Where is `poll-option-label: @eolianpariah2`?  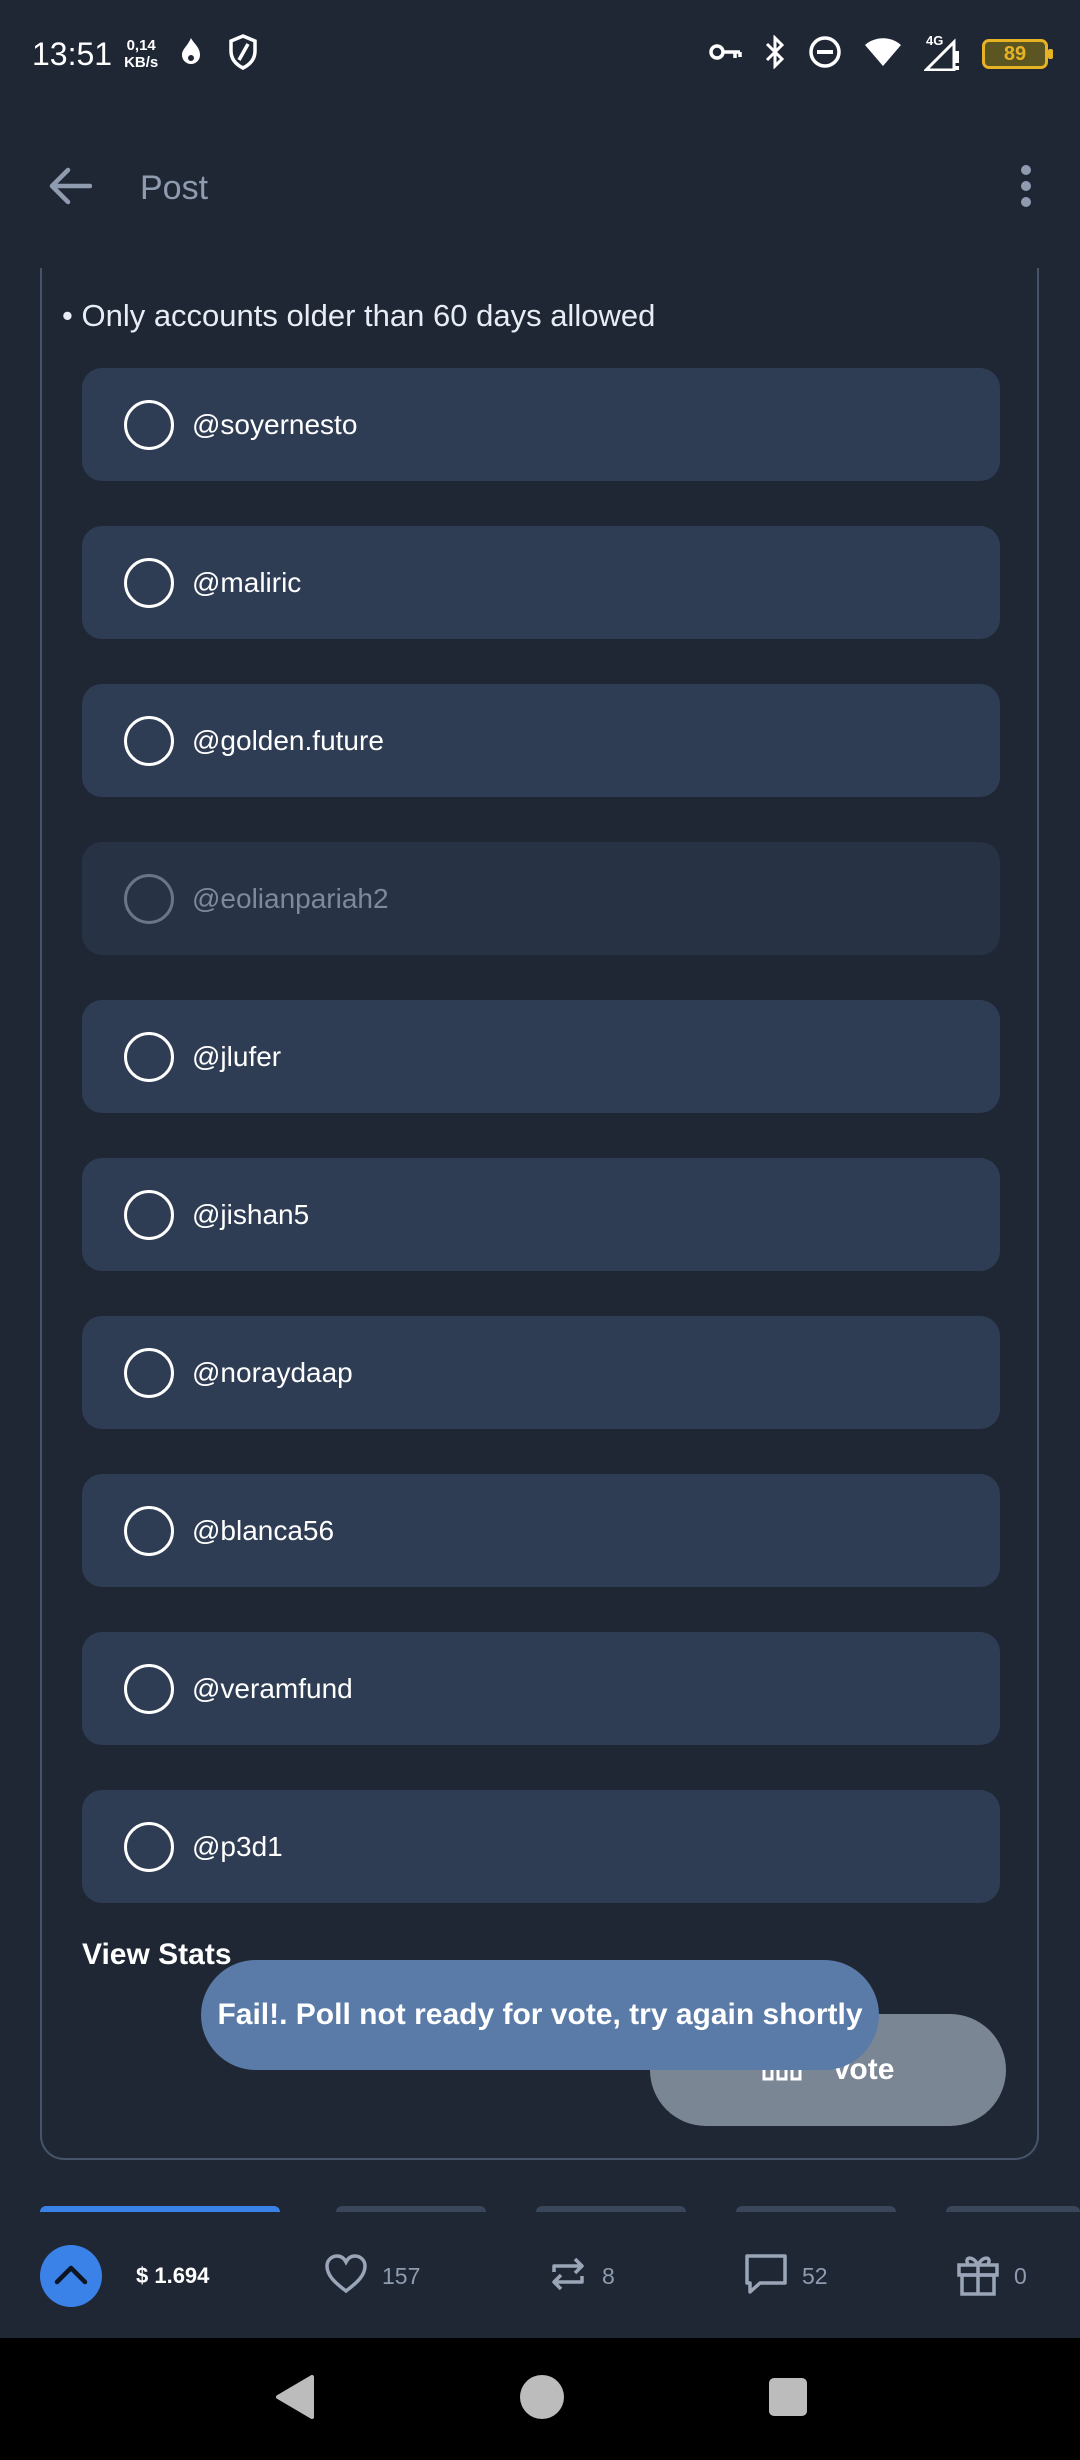 poll-option-label: @eolianpariah2 is located at coordinates (290, 898).